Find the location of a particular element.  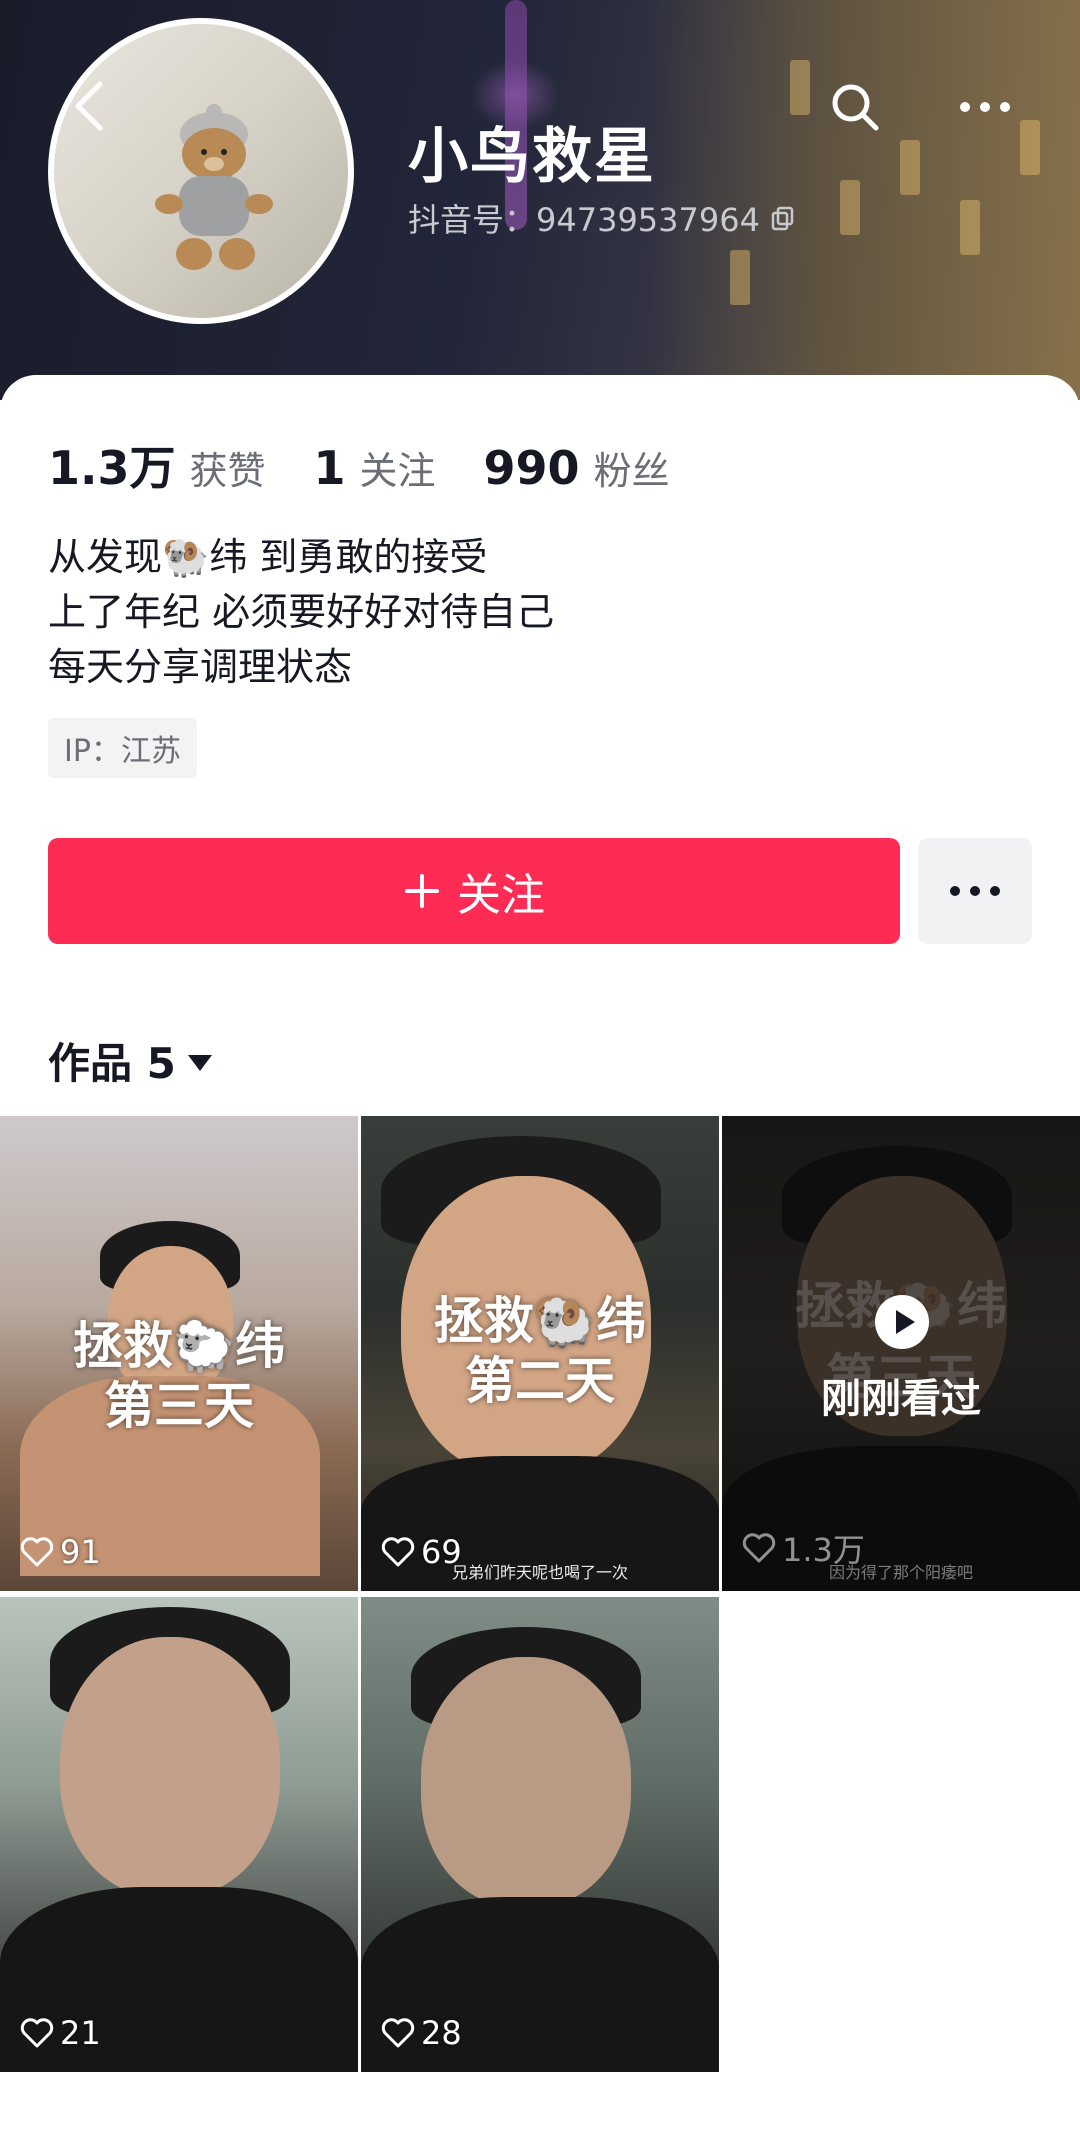

stat-value: 1 is located at coordinates (329, 468).